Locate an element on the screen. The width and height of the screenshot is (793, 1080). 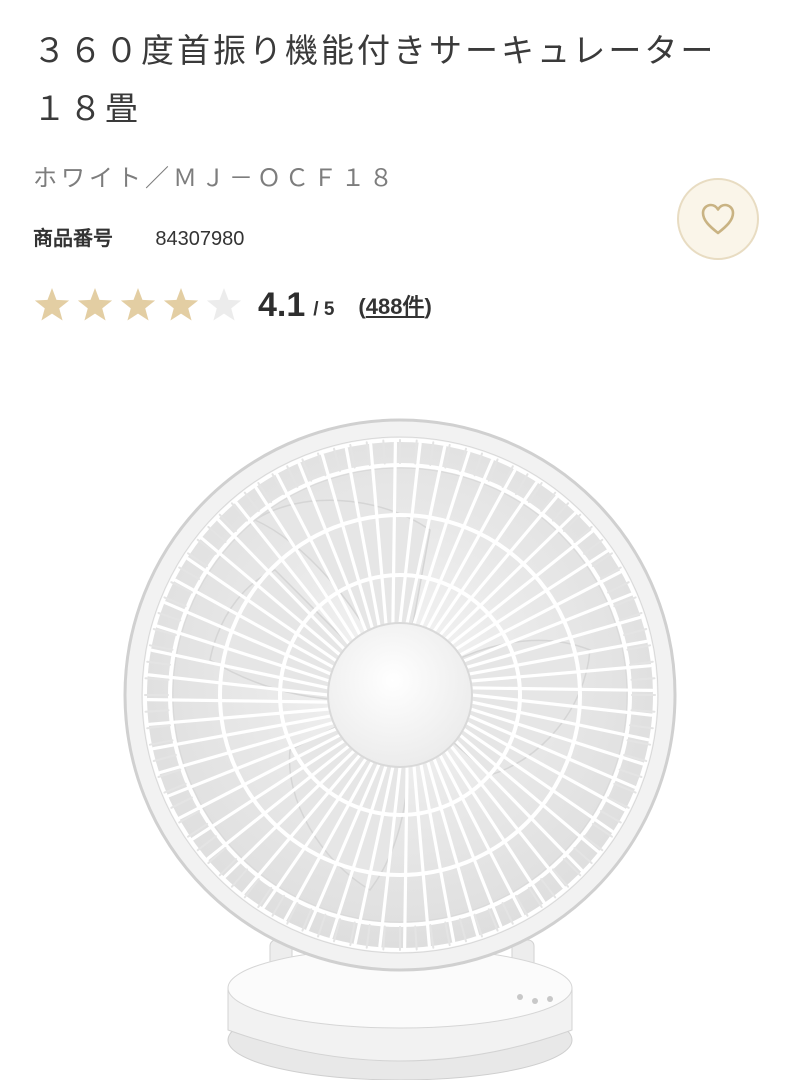
review-count-close-paren: ) is located at coordinates (428, 306).